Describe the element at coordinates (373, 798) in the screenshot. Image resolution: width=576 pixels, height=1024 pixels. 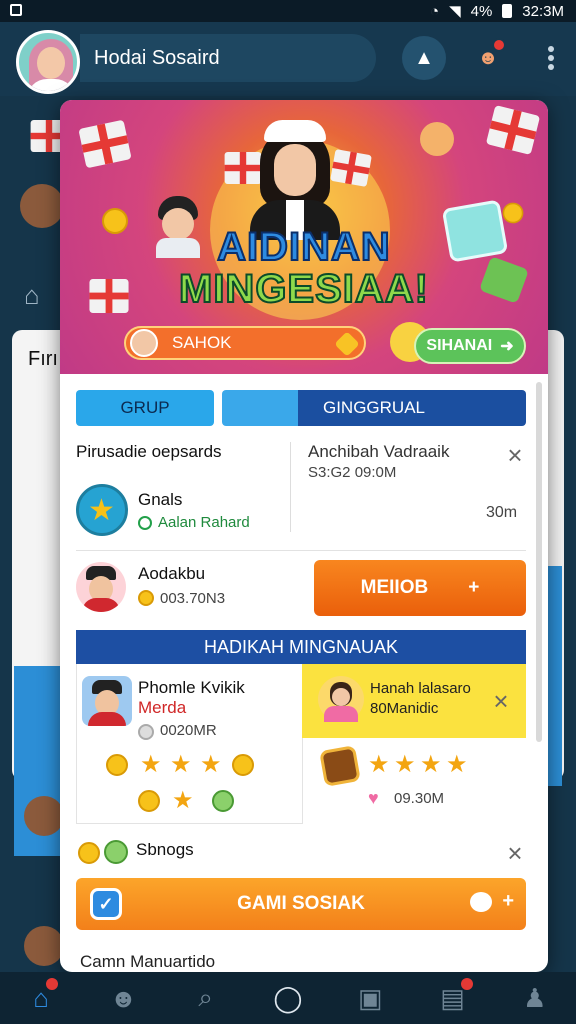
I see `heart-icon: ♥` at that location.